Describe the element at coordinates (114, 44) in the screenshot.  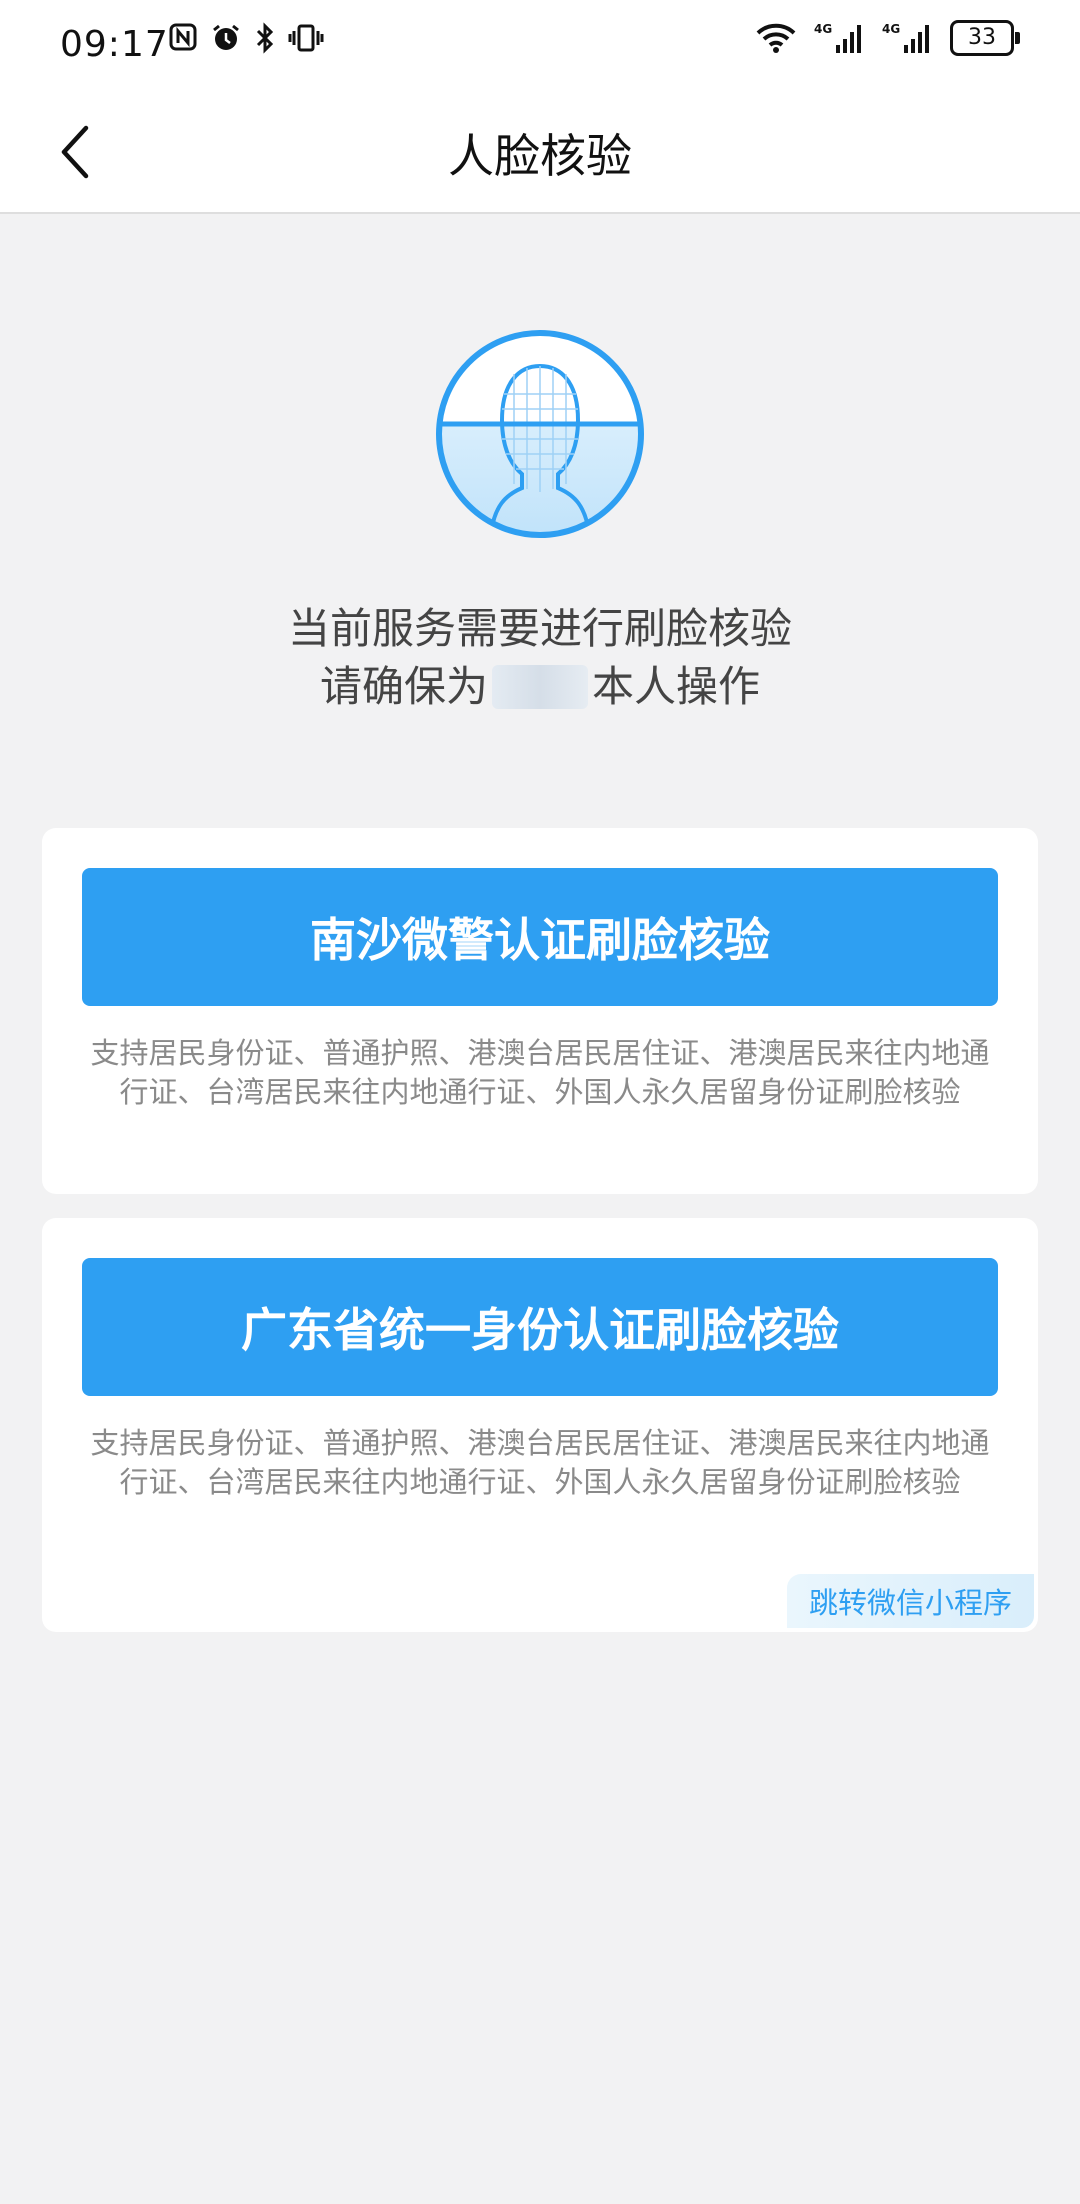
I see `status-time: 09:17` at that location.